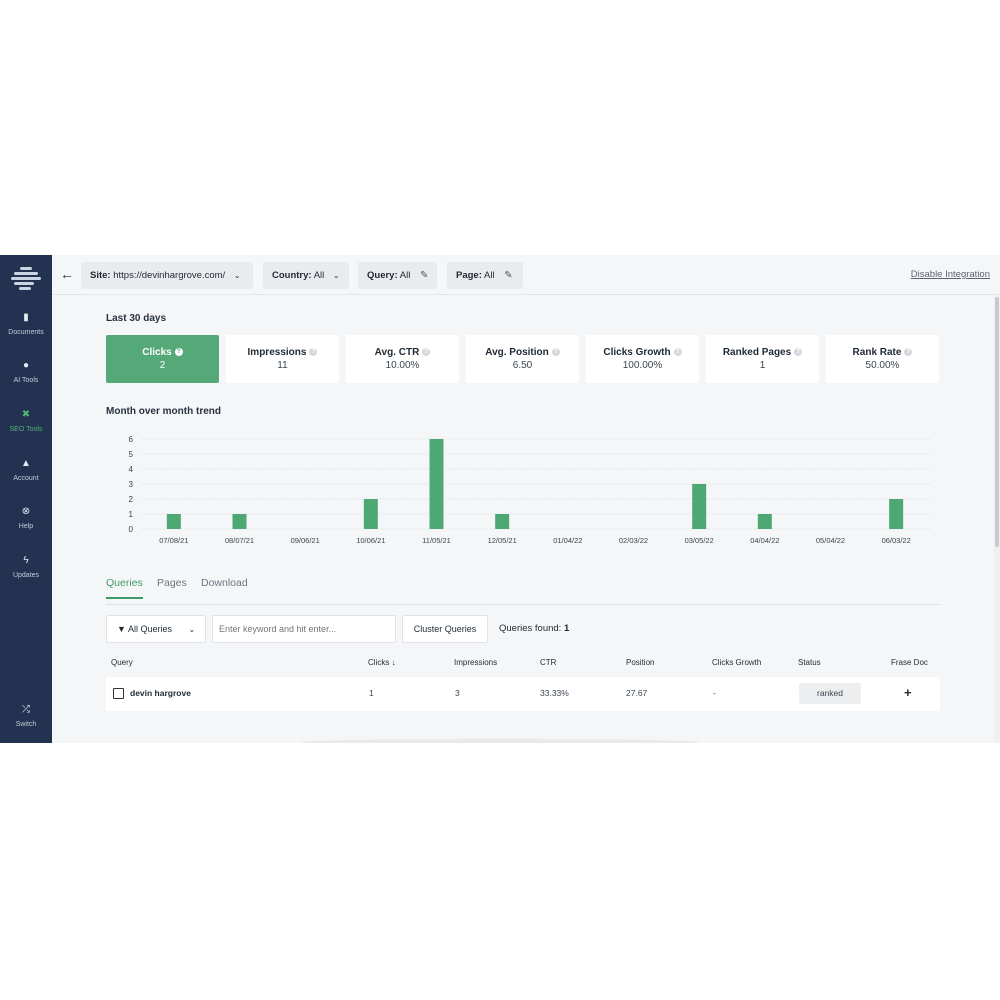  I want to click on country-value: All, so click(319, 275).